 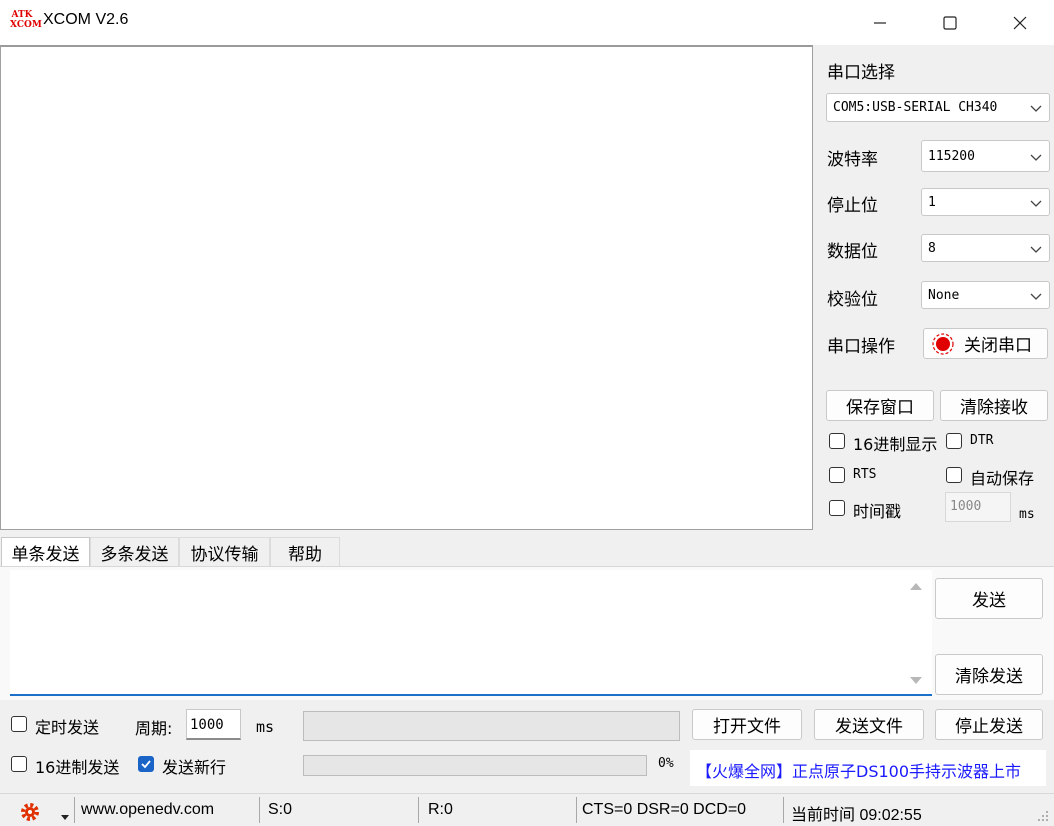 What do you see at coordinates (147, 810) in the screenshot?
I see `website-link: www.openedv.com` at bounding box center [147, 810].